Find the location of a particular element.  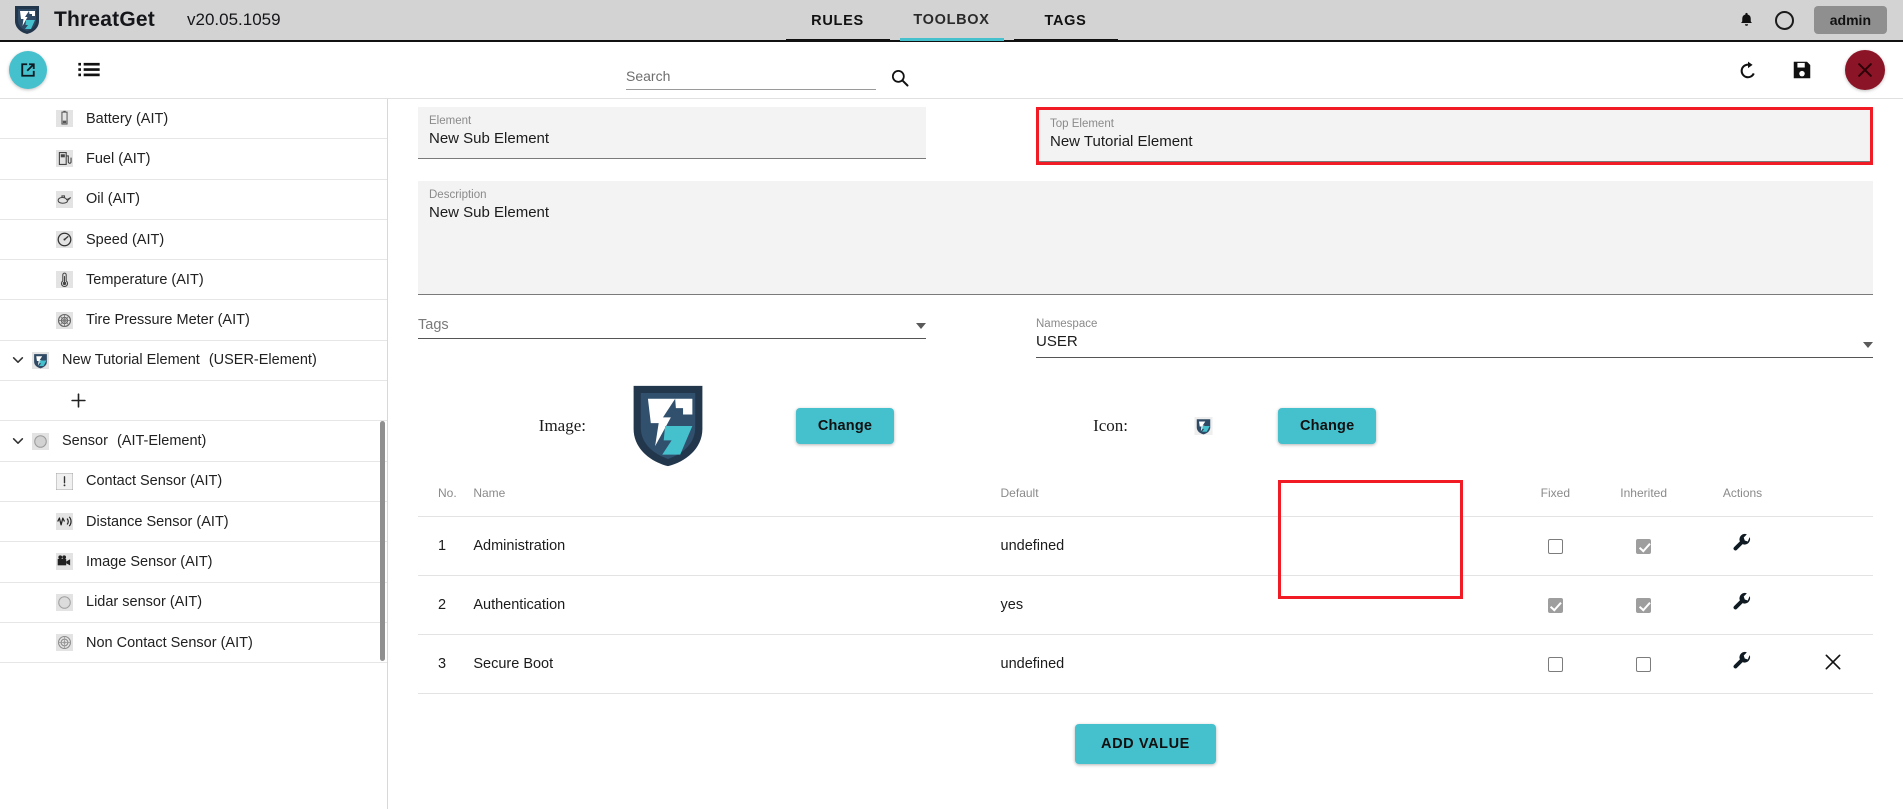

sidebar-item-contact-sensor: Contact Sensor (AIT) is located at coordinates (193, 482).